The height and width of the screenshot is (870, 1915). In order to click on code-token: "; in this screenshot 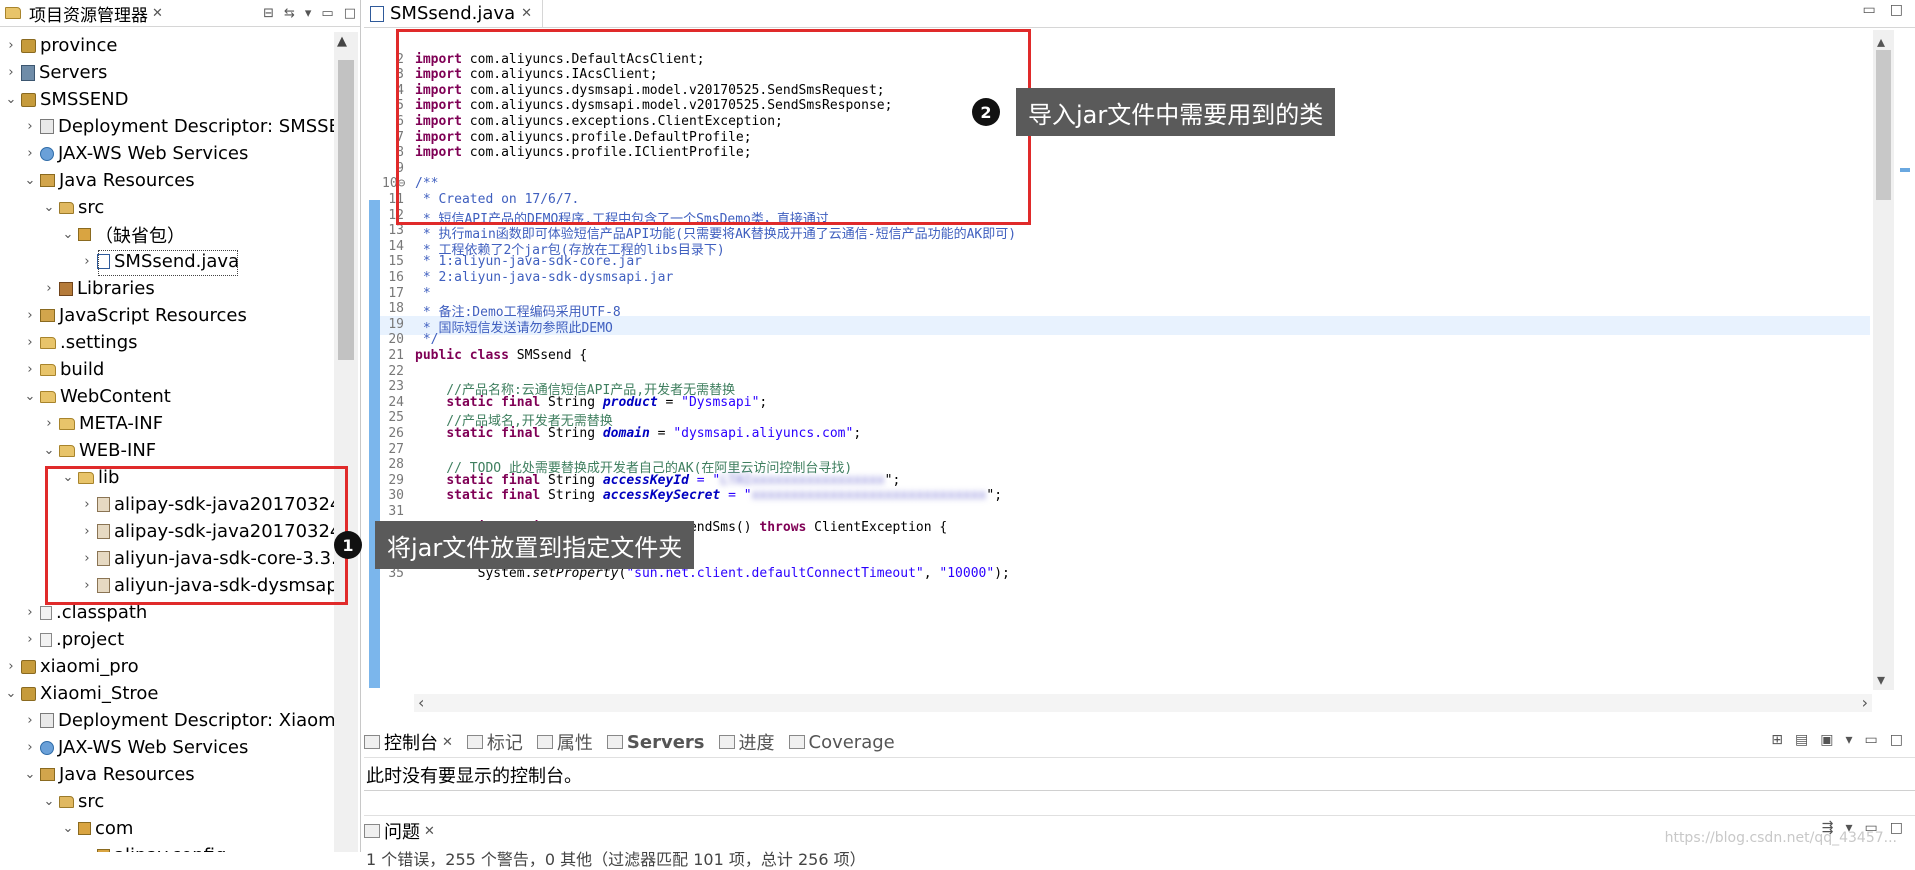, I will do `click(892, 480)`.